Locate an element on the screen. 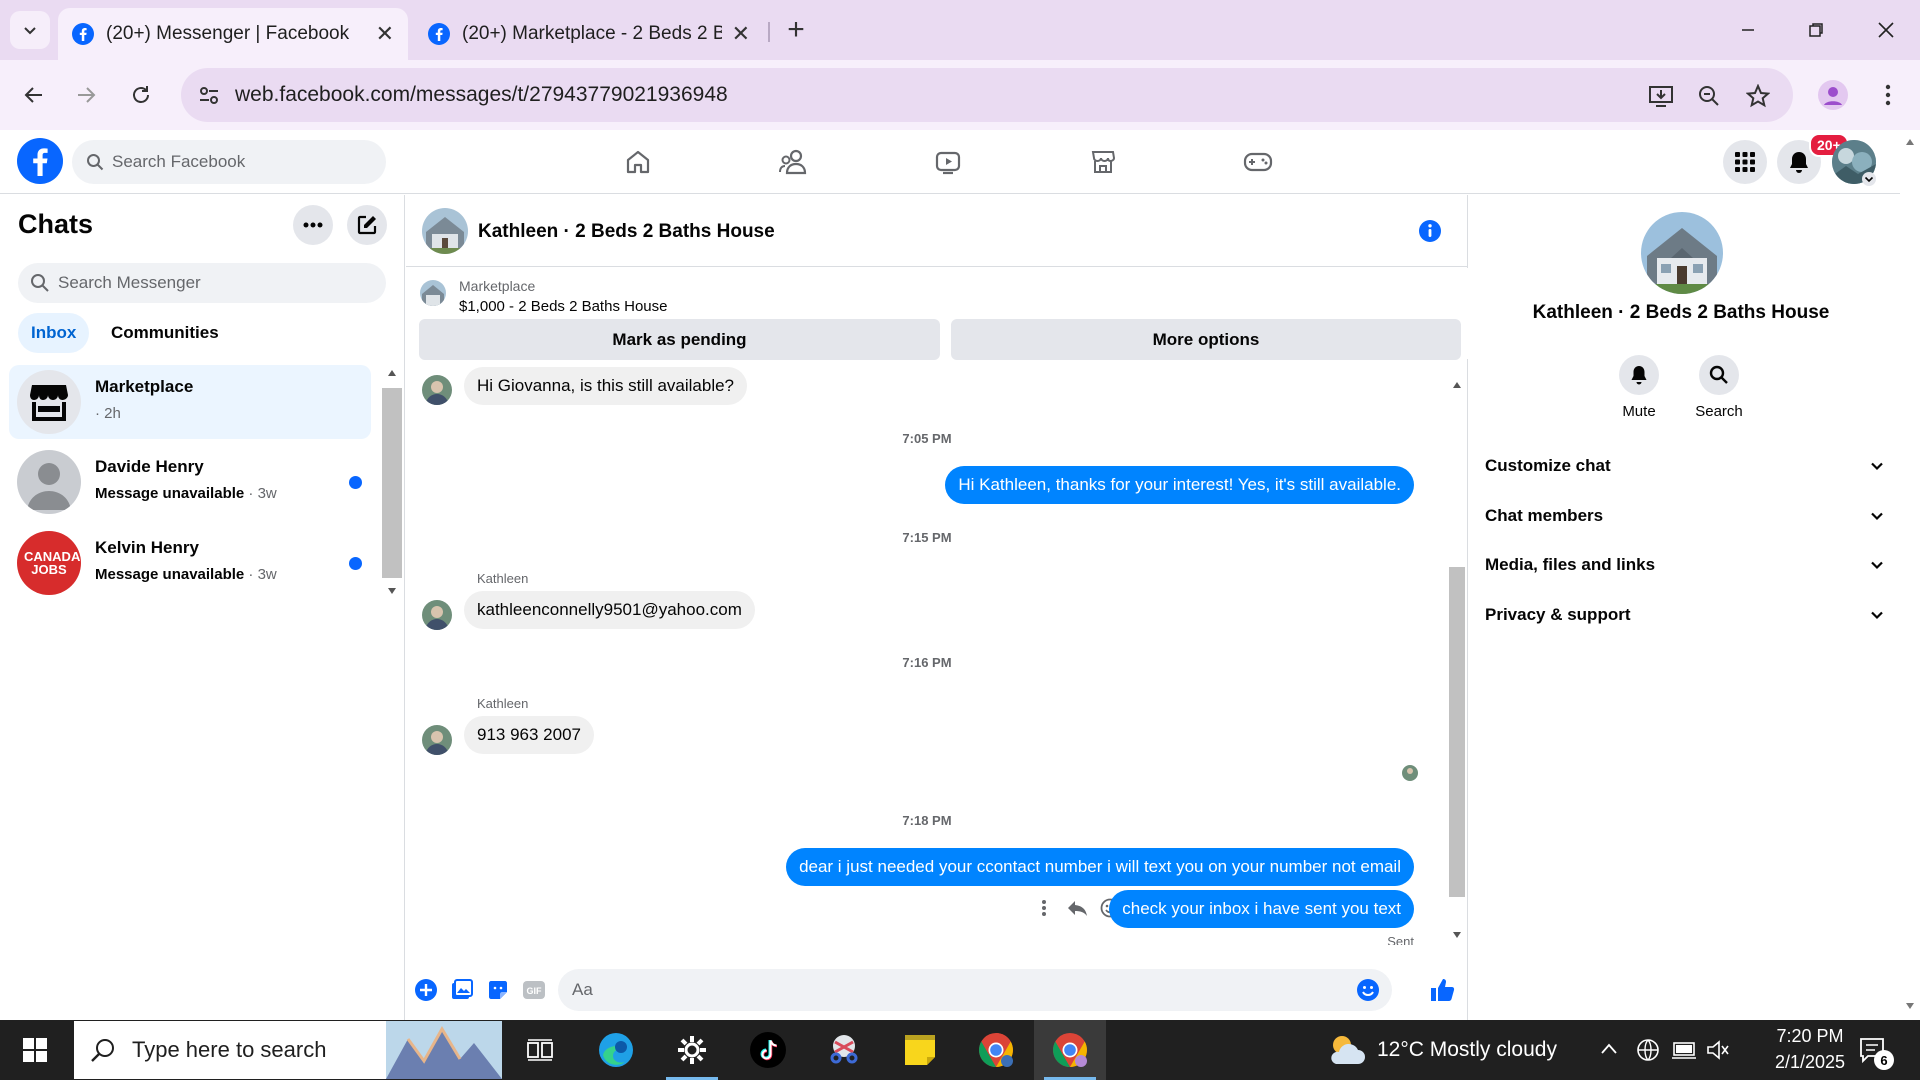 This screenshot has height=1080, width=1920. details-avatar is located at coordinates (1682, 253).